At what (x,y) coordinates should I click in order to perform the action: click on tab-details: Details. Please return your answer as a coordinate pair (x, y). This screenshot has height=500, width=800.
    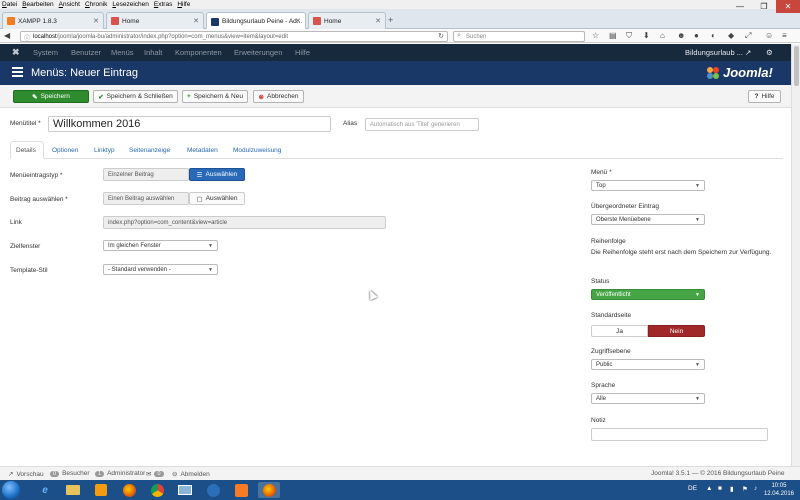
    Looking at the image, I should click on (27, 150).